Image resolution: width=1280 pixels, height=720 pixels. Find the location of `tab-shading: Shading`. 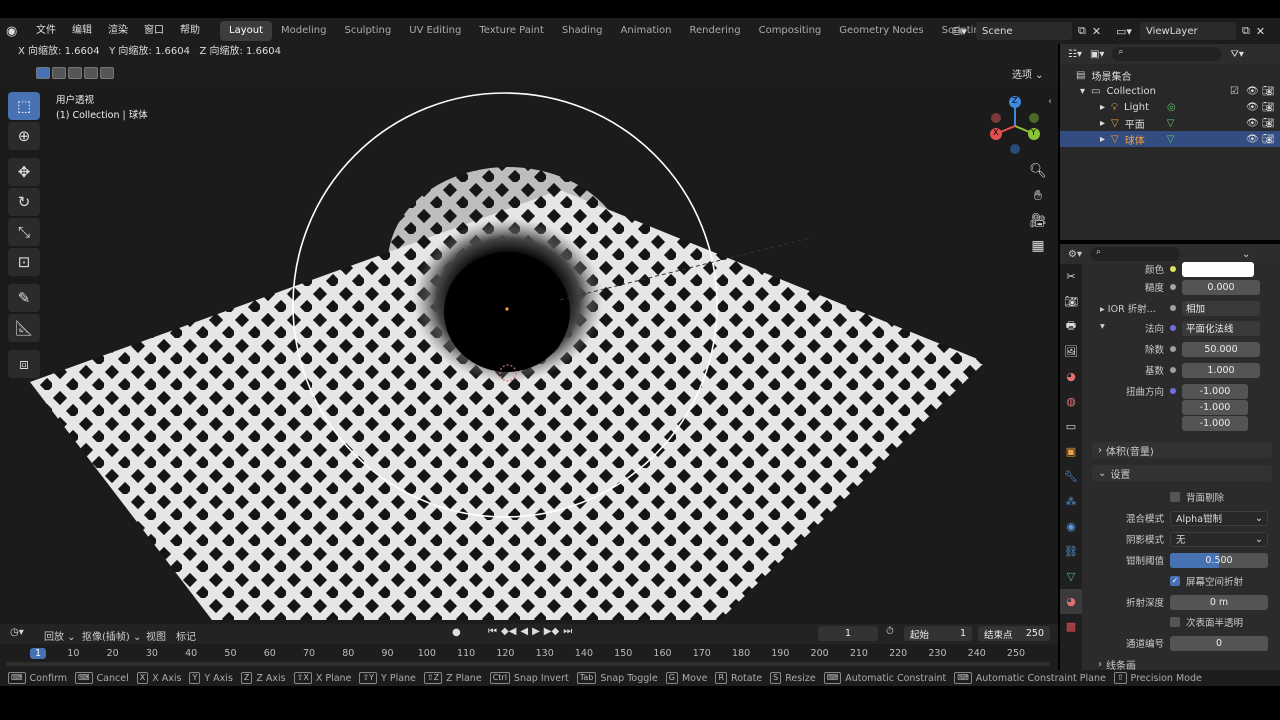

tab-shading: Shading is located at coordinates (582, 31).